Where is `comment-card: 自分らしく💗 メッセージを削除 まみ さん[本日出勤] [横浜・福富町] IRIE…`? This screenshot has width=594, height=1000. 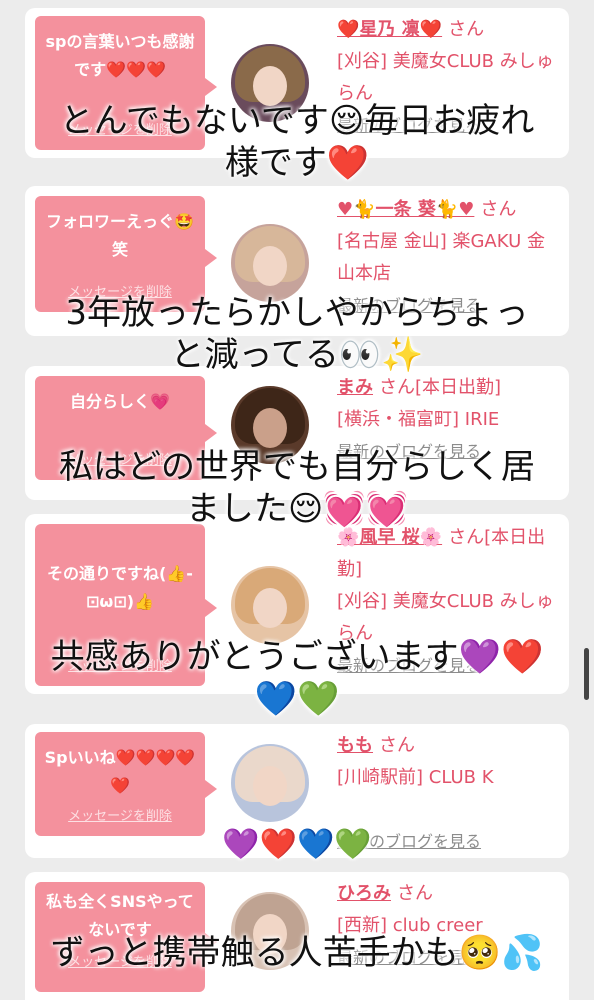
comment-card: 自分らしく💗 メッセージを削除 まみ さん[本日出勤] [横浜・福富町] IRIE… is located at coordinates (297, 433).